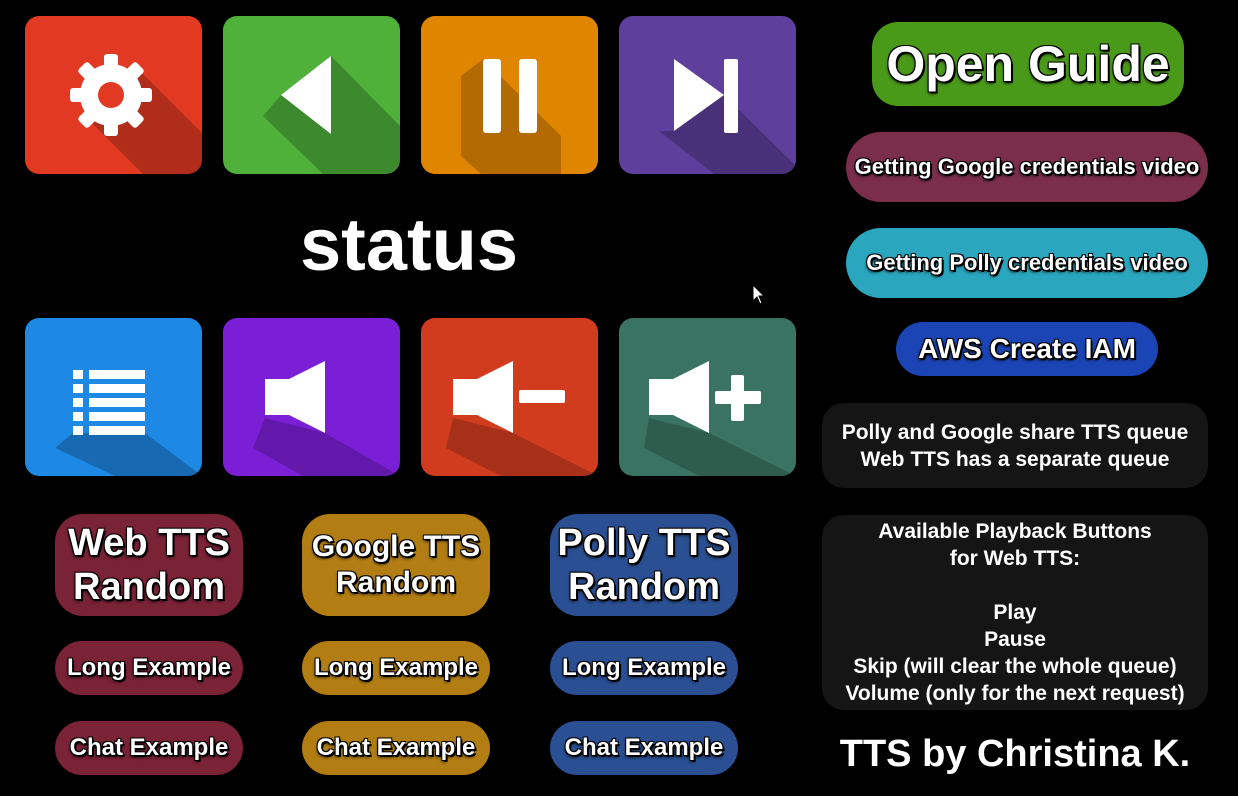 This screenshot has height=796, width=1238. I want to click on gear-icon, so click(136, 114).